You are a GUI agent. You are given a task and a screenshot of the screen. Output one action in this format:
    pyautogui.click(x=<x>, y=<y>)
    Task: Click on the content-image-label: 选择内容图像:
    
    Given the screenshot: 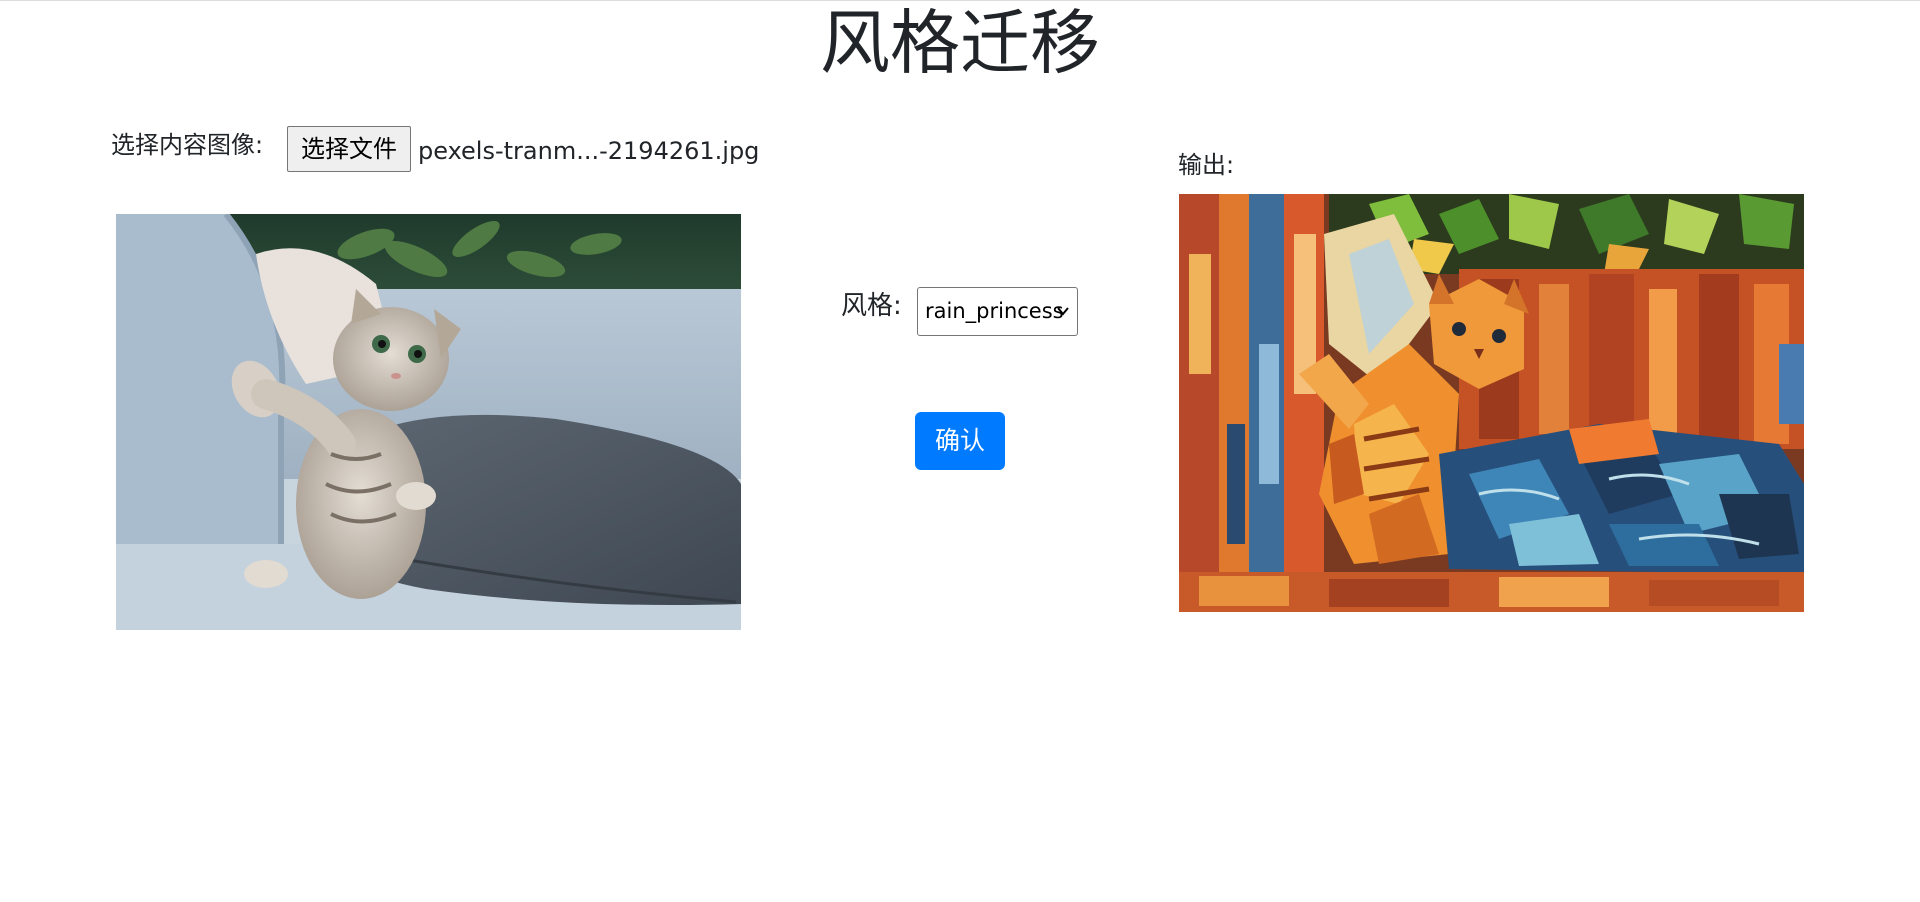 What is the action you would take?
    pyautogui.click(x=187, y=145)
    